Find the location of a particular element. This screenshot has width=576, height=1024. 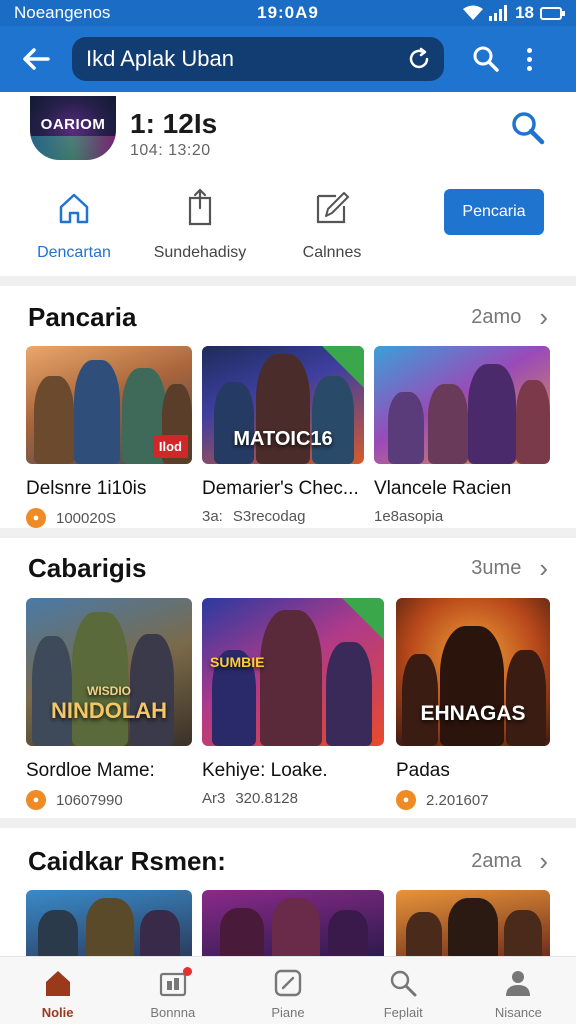

game-meta: Ar3 320.8128 is located at coordinates (293, 798).